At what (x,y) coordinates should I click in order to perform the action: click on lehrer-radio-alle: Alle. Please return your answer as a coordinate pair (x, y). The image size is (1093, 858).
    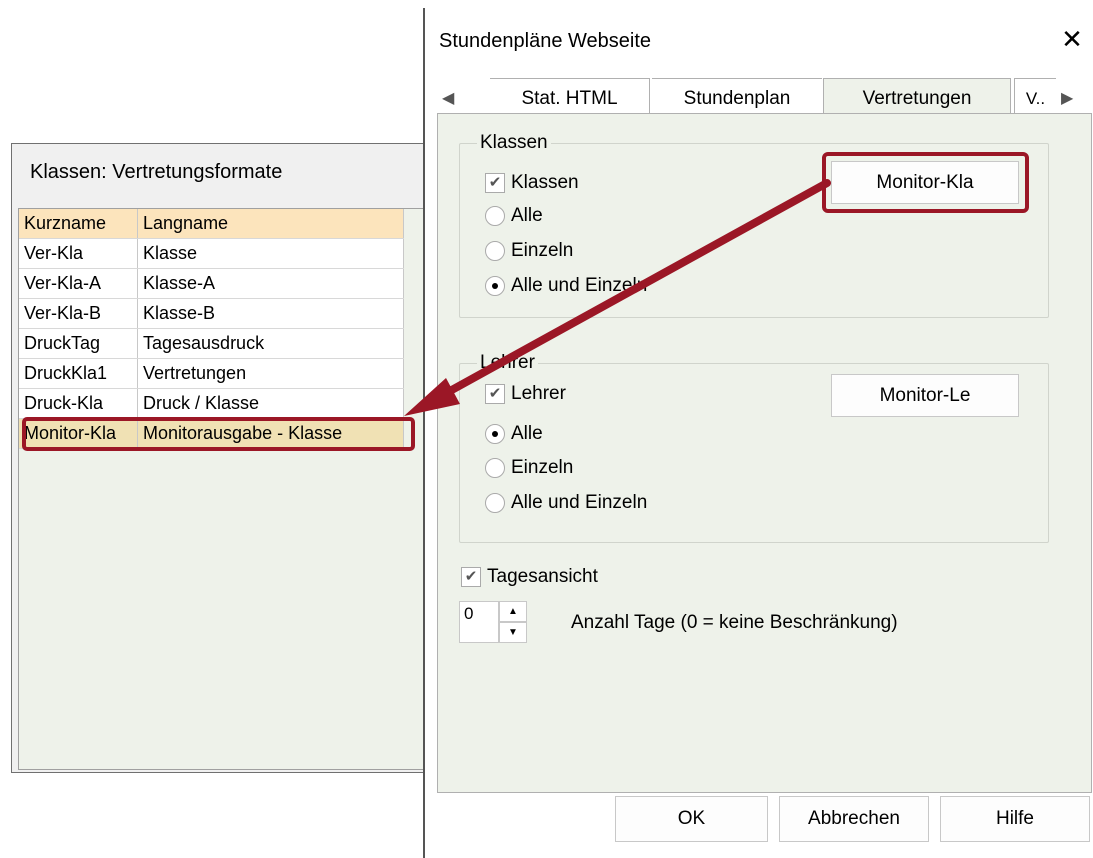
    Looking at the image, I should click on (514, 434).